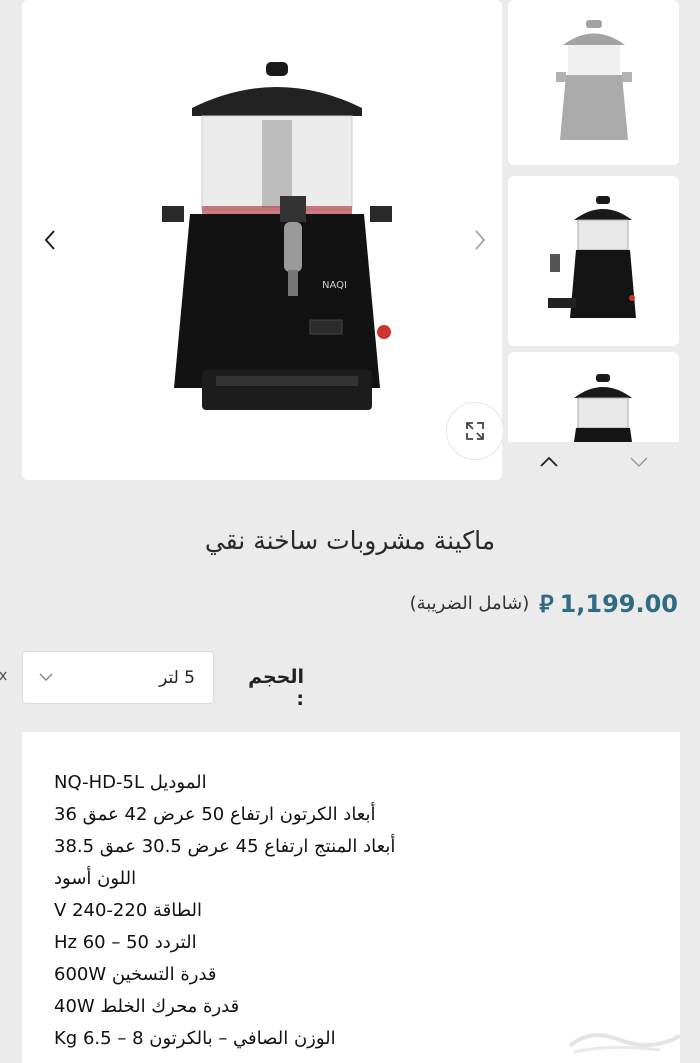 The height and width of the screenshot is (1063, 700). I want to click on thumbnail-scroll-down, so click(639, 462).